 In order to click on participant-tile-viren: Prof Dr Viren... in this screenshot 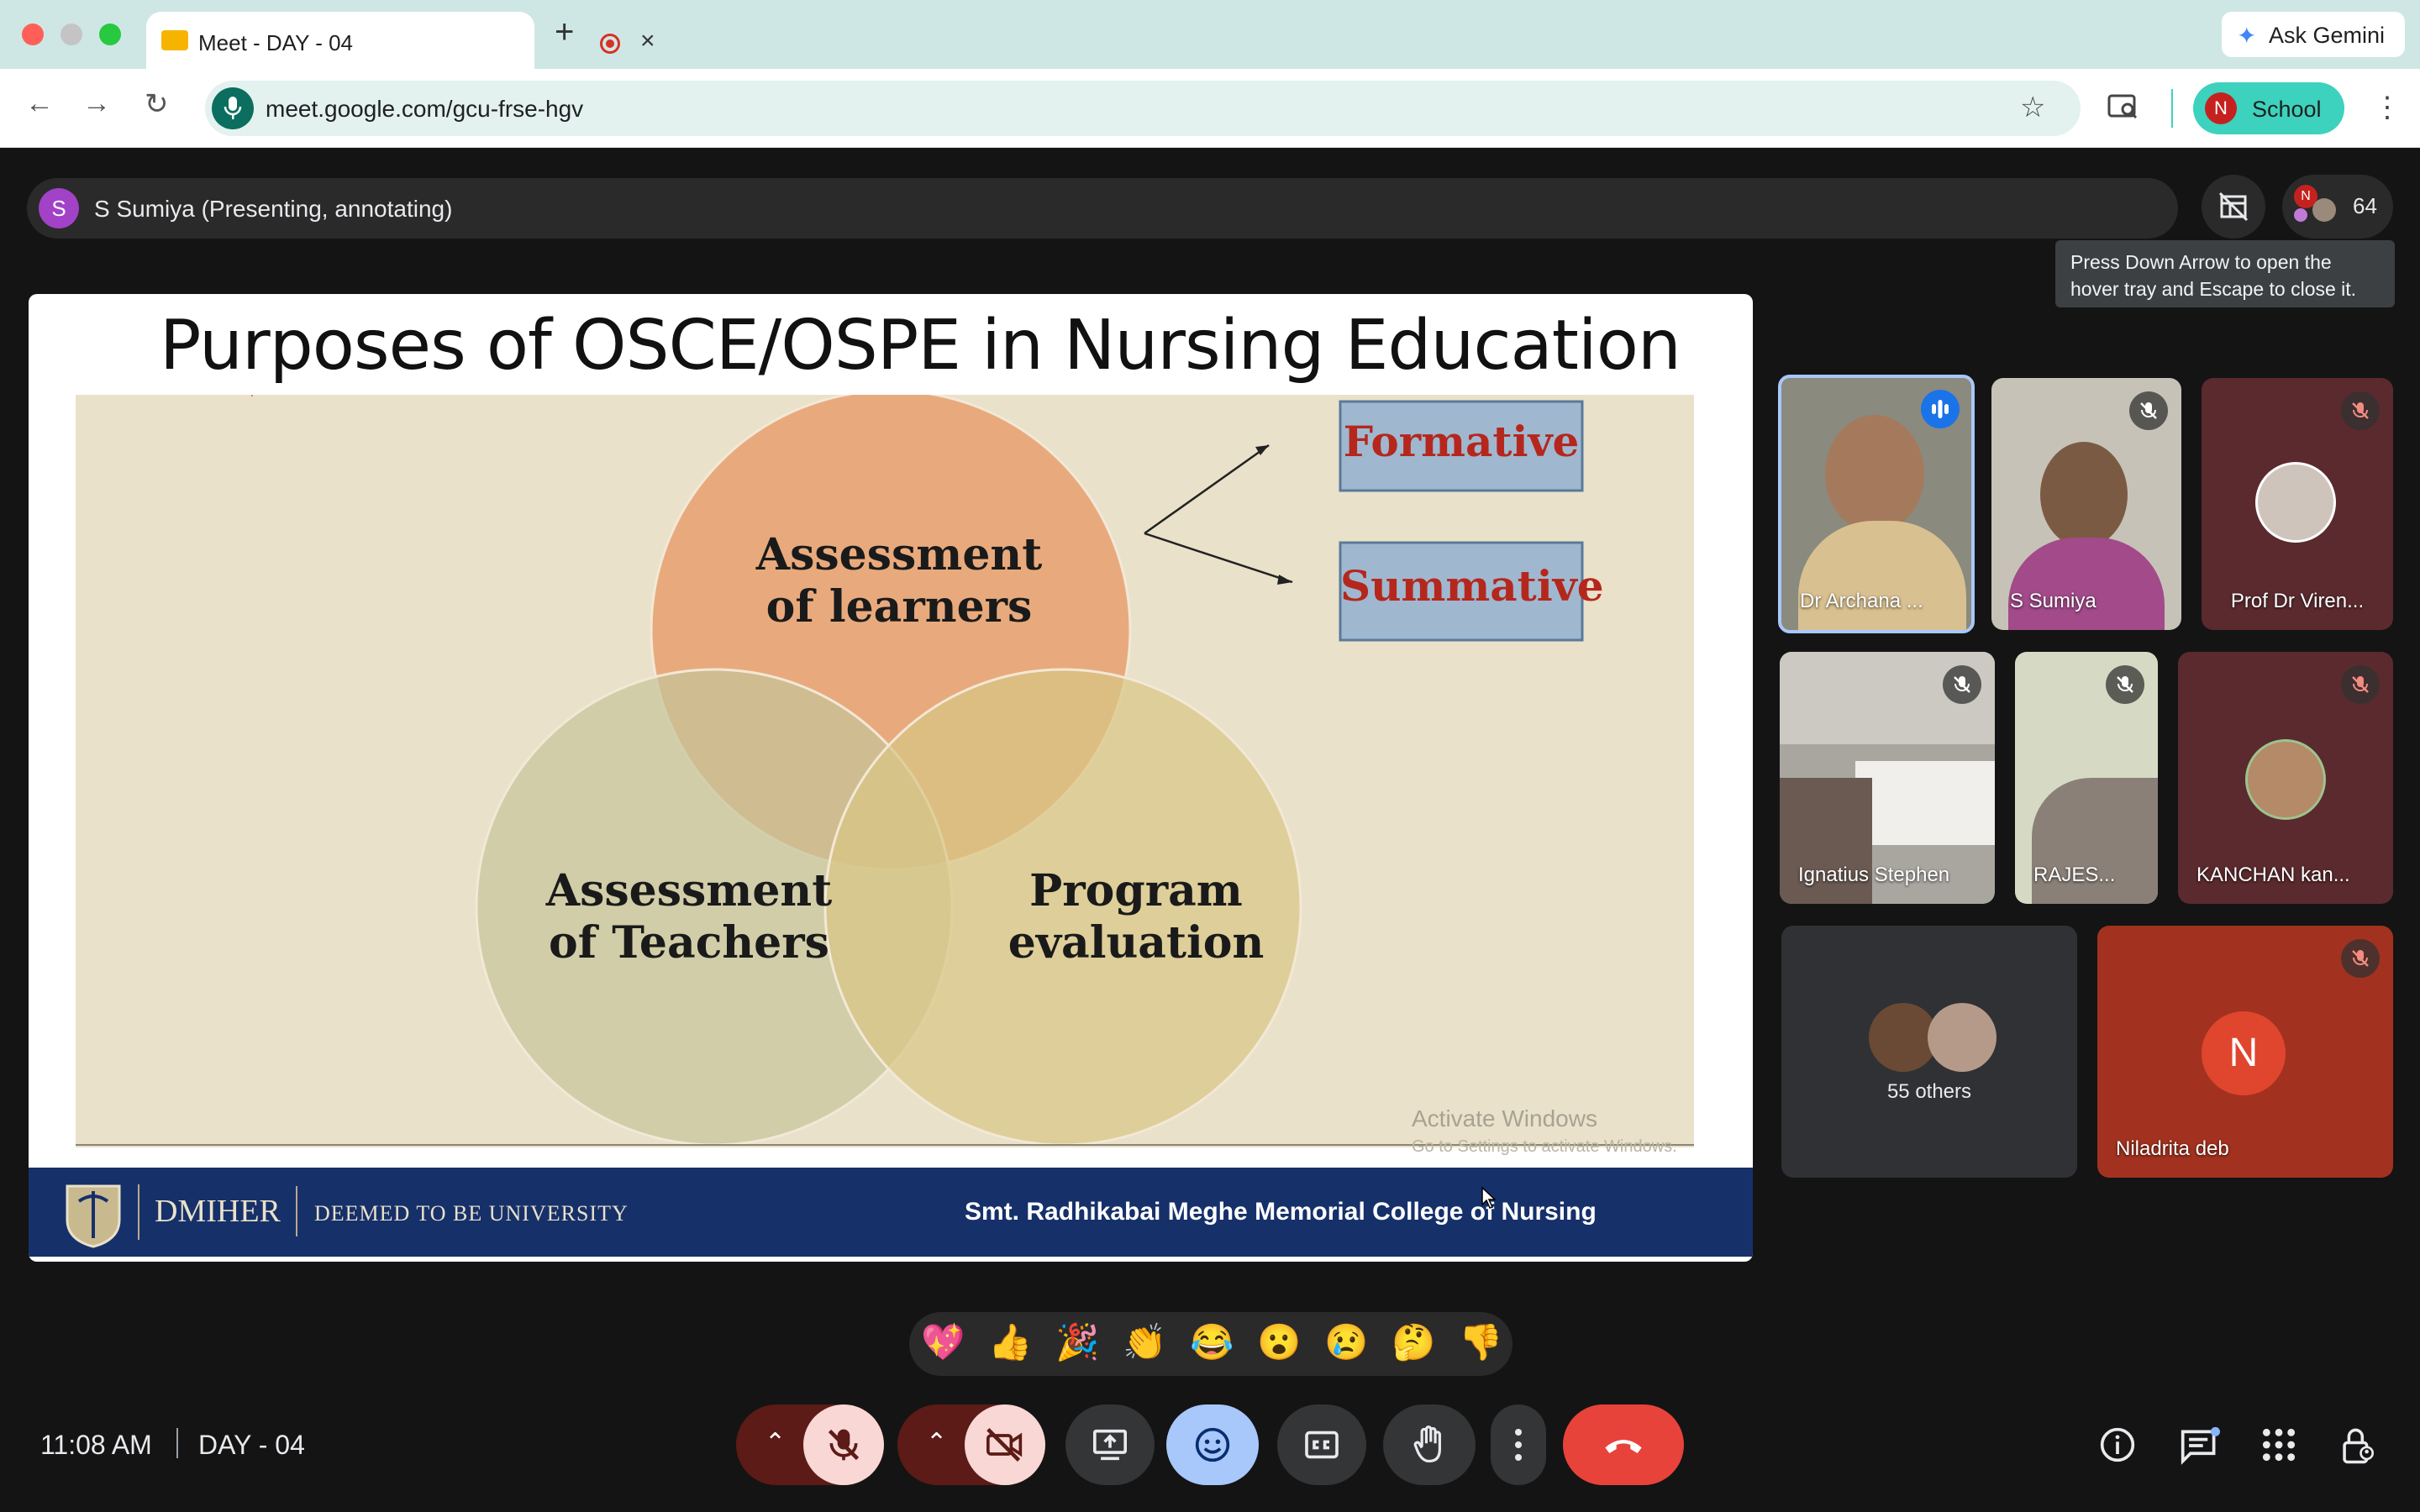, I will do `click(2297, 504)`.